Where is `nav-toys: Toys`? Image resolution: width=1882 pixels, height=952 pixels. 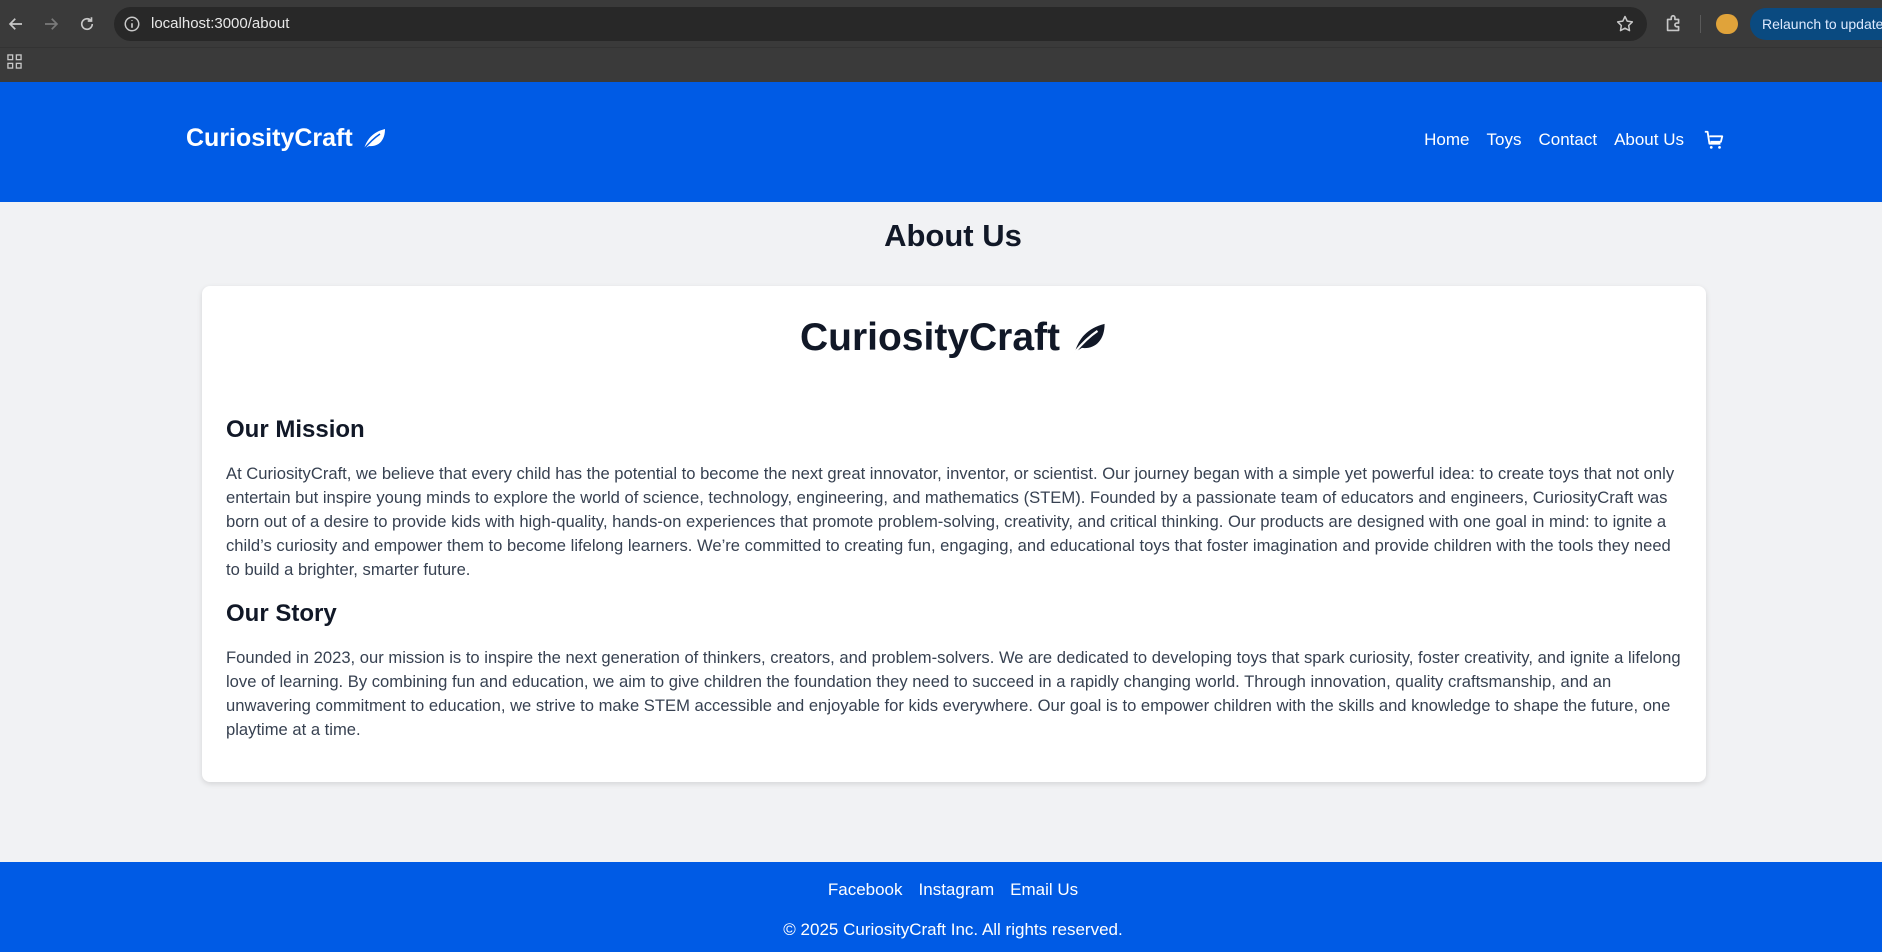
nav-toys: Toys is located at coordinates (1504, 140).